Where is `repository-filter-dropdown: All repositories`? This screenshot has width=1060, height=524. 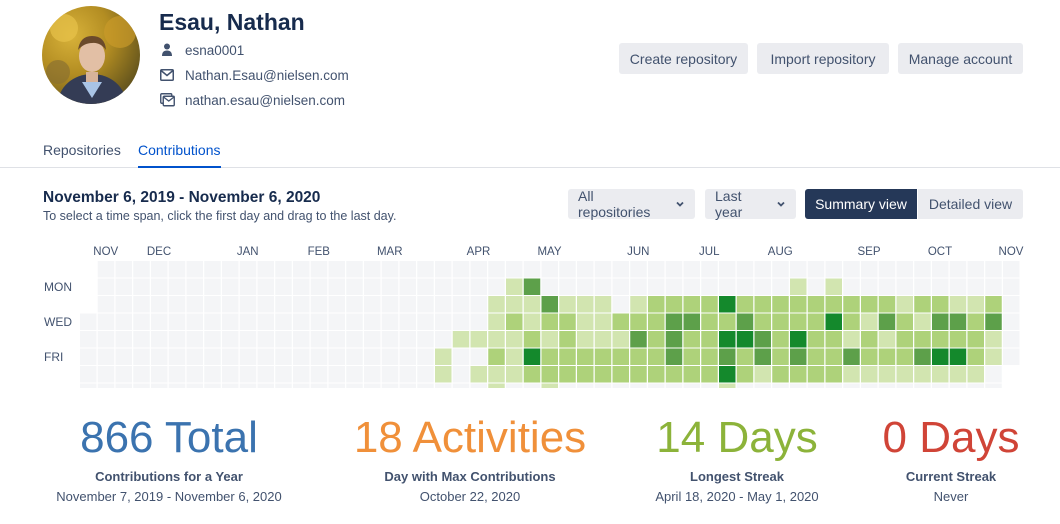 repository-filter-dropdown: All repositories is located at coordinates (631, 204).